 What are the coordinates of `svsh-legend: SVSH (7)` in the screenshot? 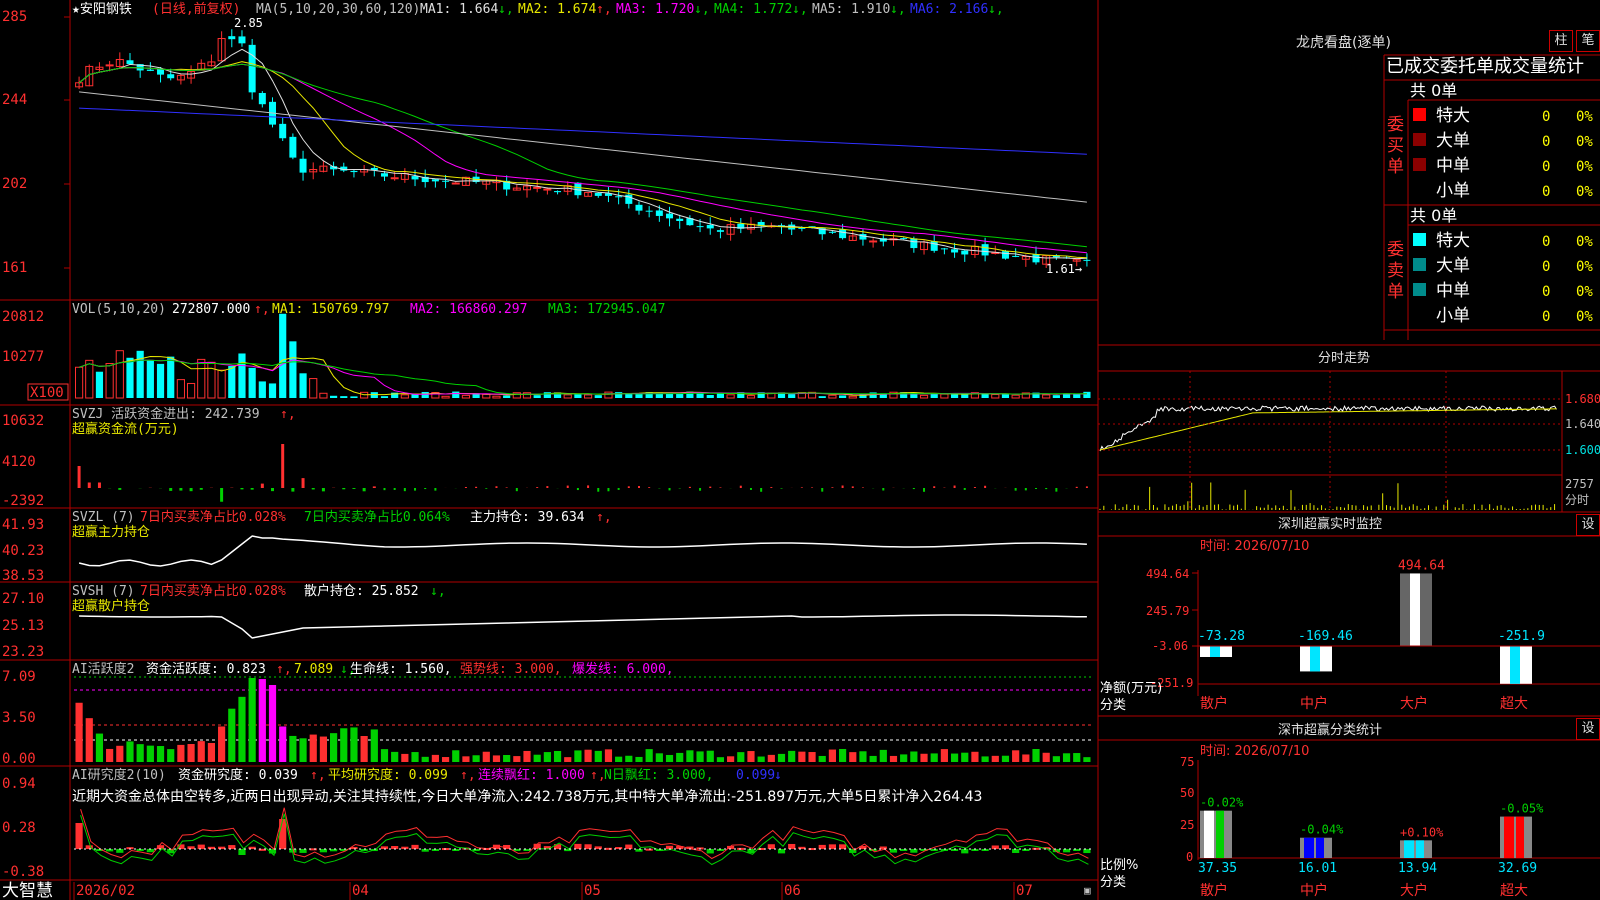 It's located at (103, 591).